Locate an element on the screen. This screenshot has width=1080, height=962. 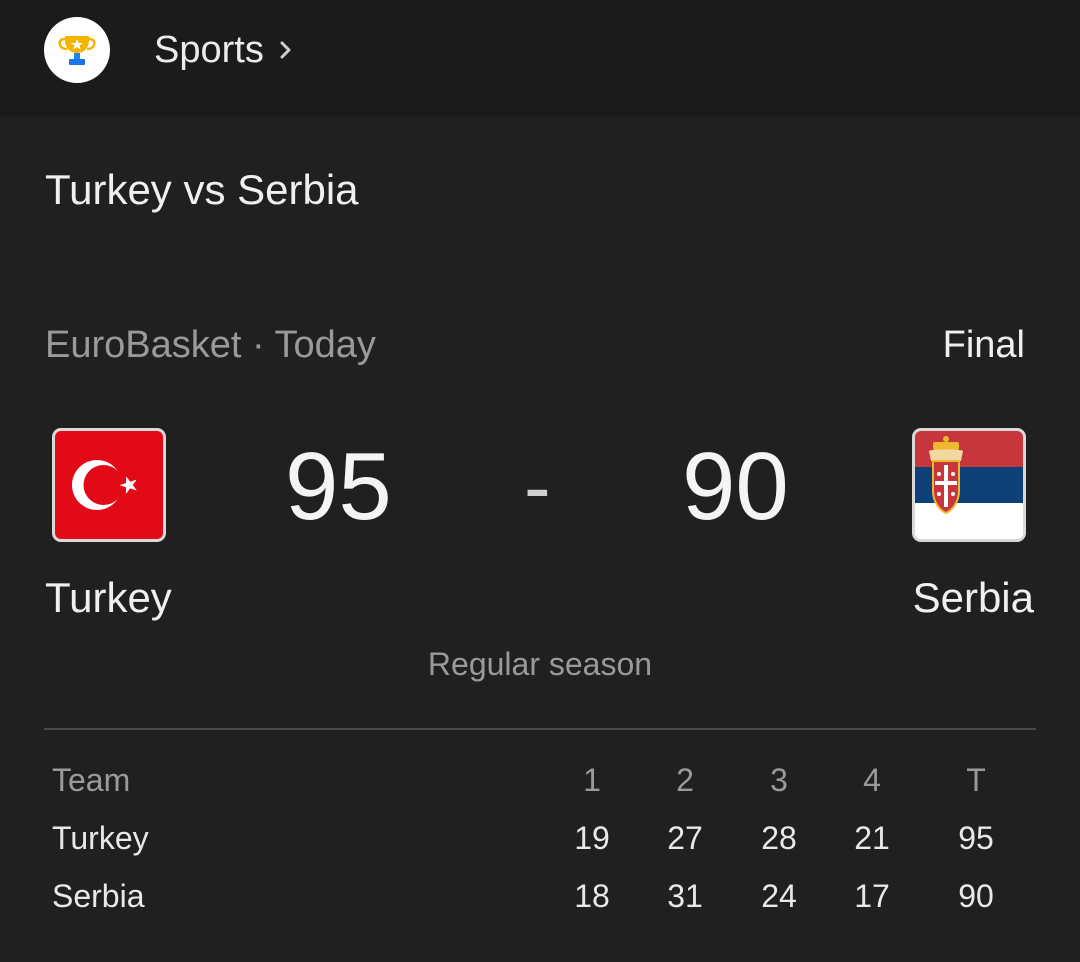
away-score: 90 is located at coordinates (735, 486).